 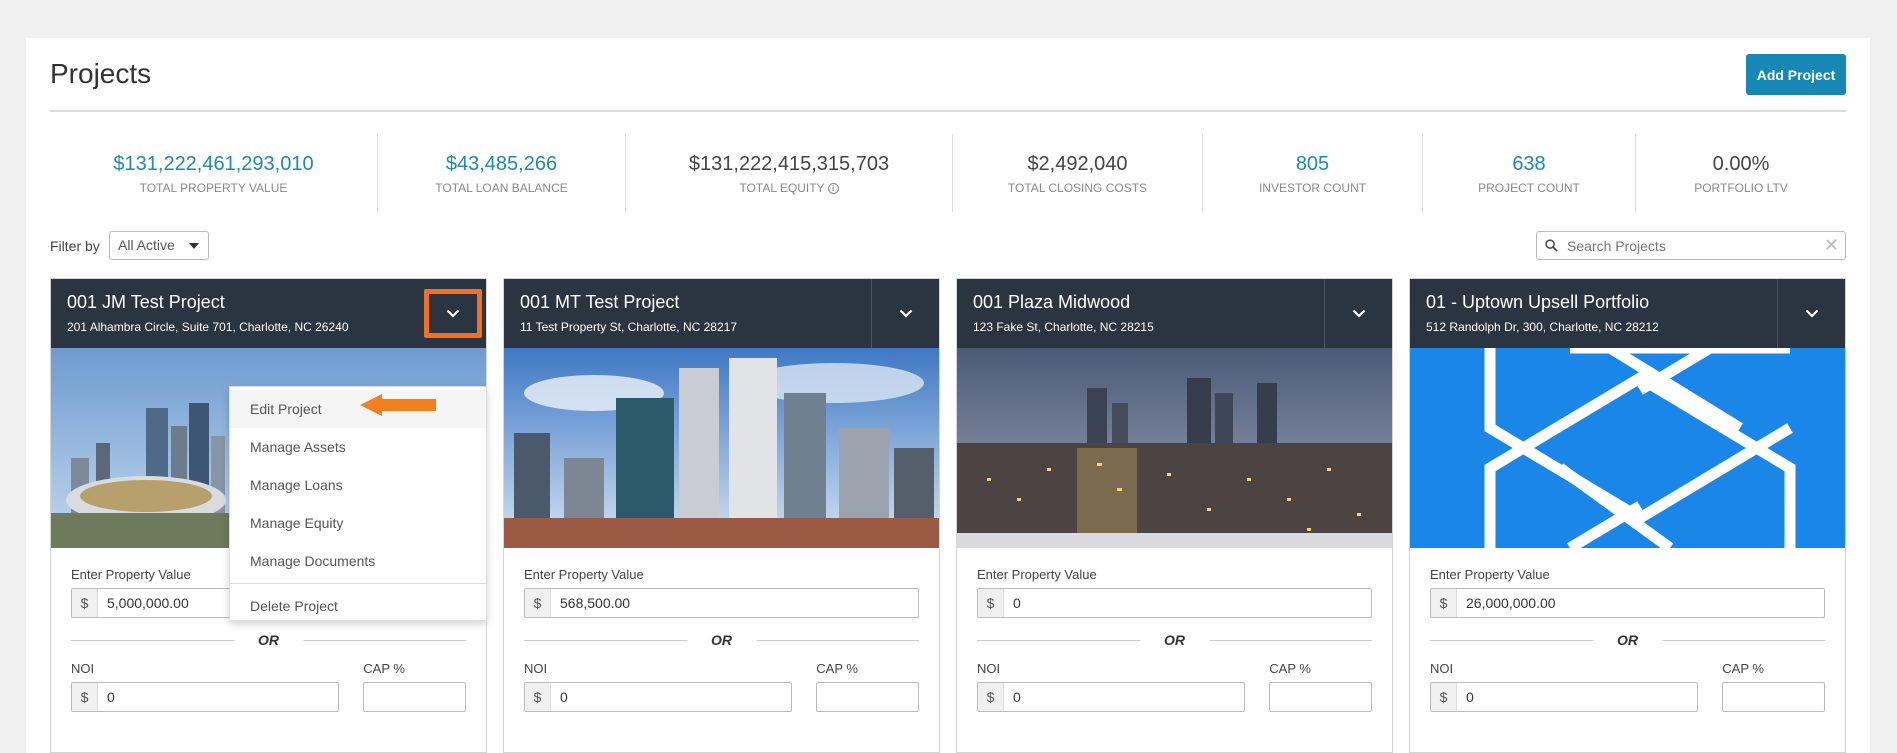 I want to click on clear-icon: ✕, so click(x=1831, y=245).